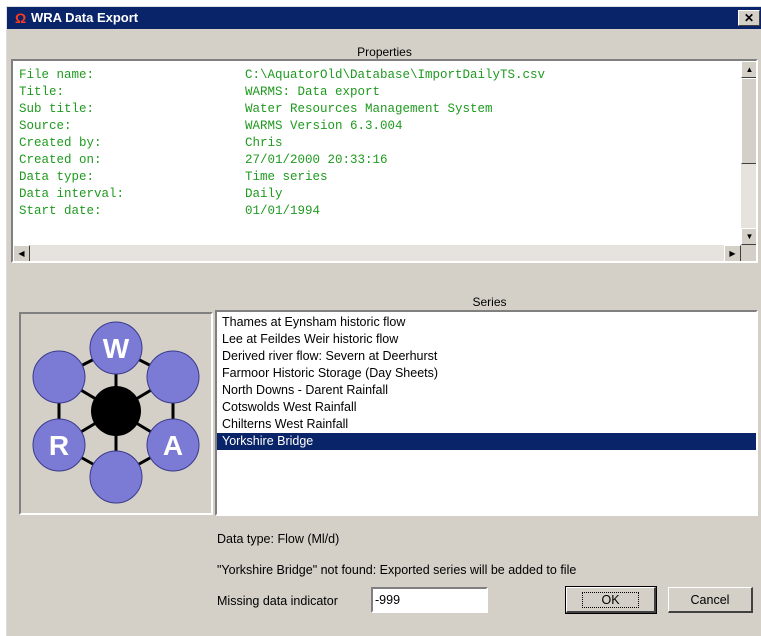 This screenshot has width=761, height=636. What do you see at coordinates (60, 211) in the screenshot?
I see `property-key: Start date:` at bounding box center [60, 211].